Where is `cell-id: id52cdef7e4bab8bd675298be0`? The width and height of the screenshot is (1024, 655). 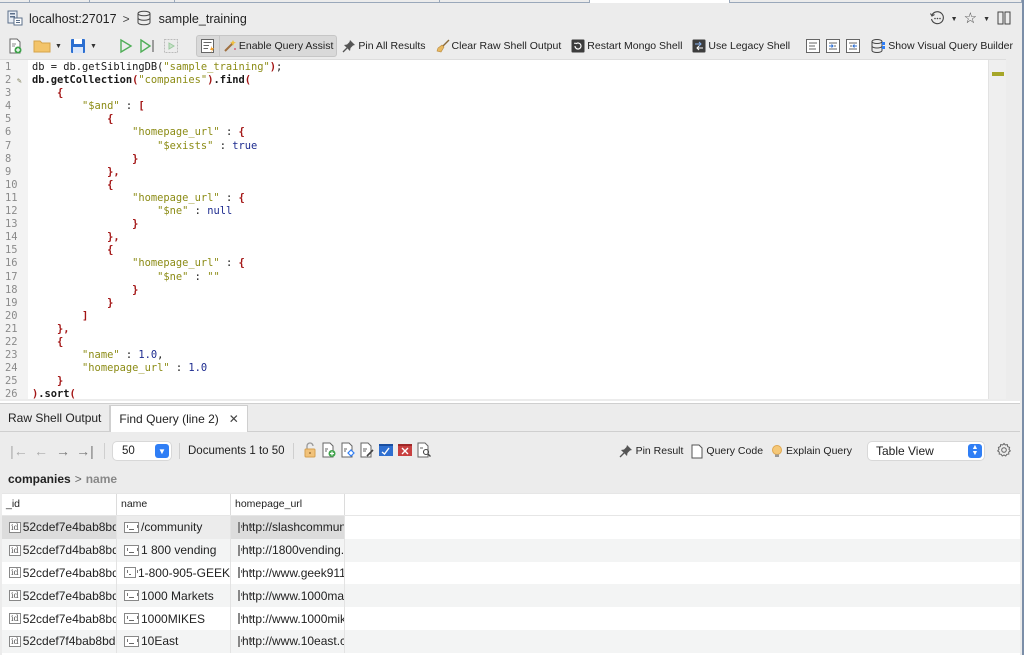
cell-id: id52cdef7e4bab8bd675298be0 is located at coordinates (59, 573).